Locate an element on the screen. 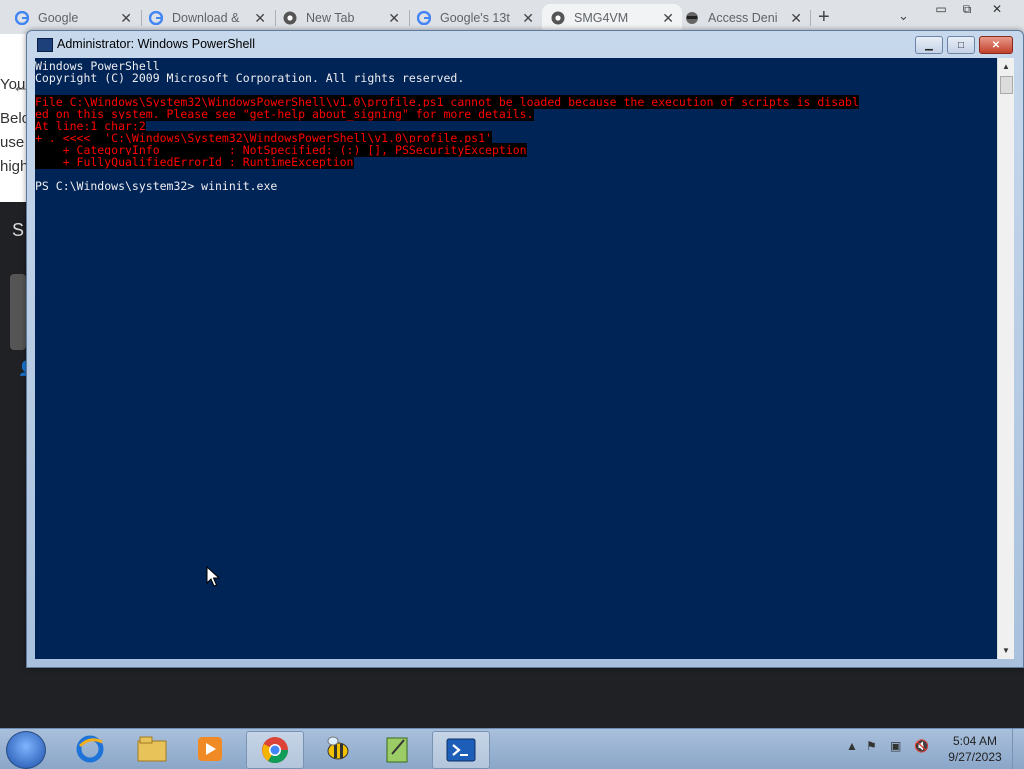 The height and width of the screenshot is (769, 1024). maximize-button: □ is located at coordinates (961, 45).